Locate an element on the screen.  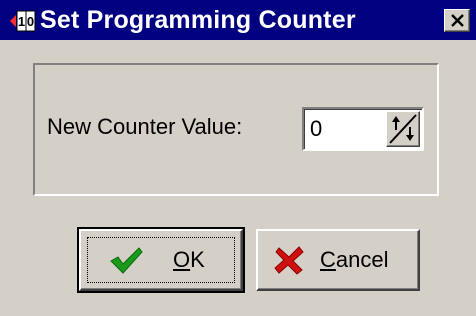
window-title: Set Programming Counter is located at coordinates (198, 20).